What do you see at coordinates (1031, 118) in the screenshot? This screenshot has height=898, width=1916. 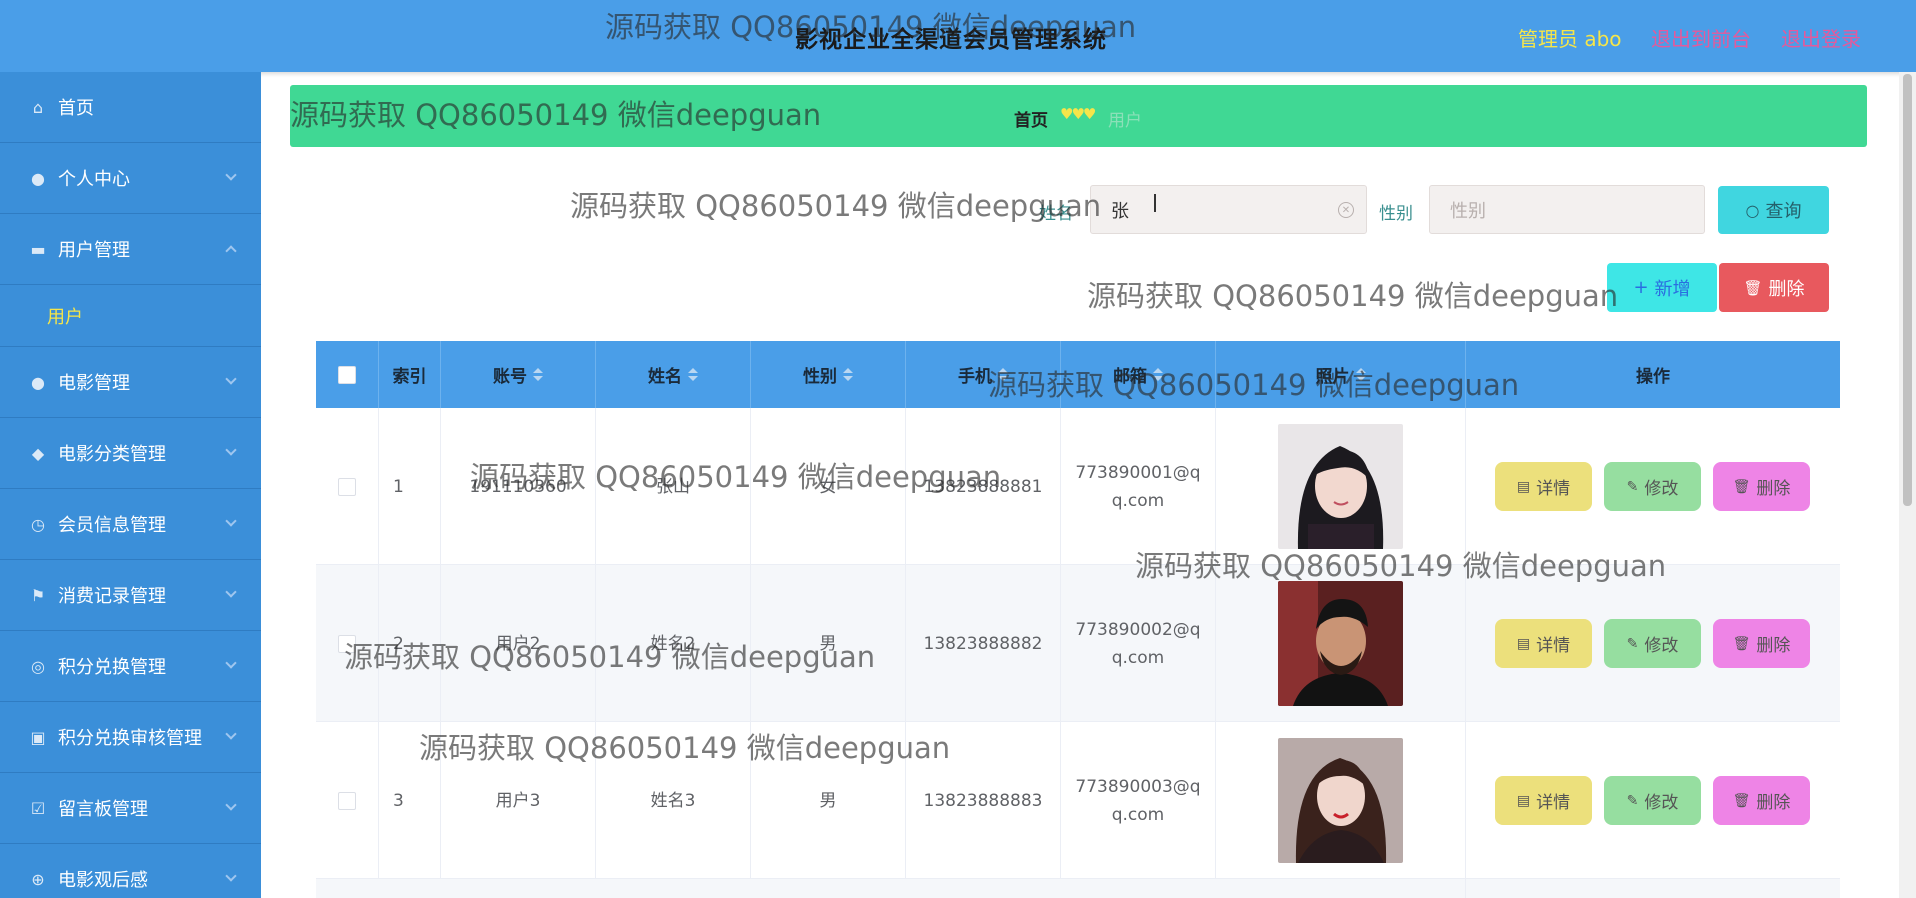 I see `breadcrumb-home: 首页` at bounding box center [1031, 118].